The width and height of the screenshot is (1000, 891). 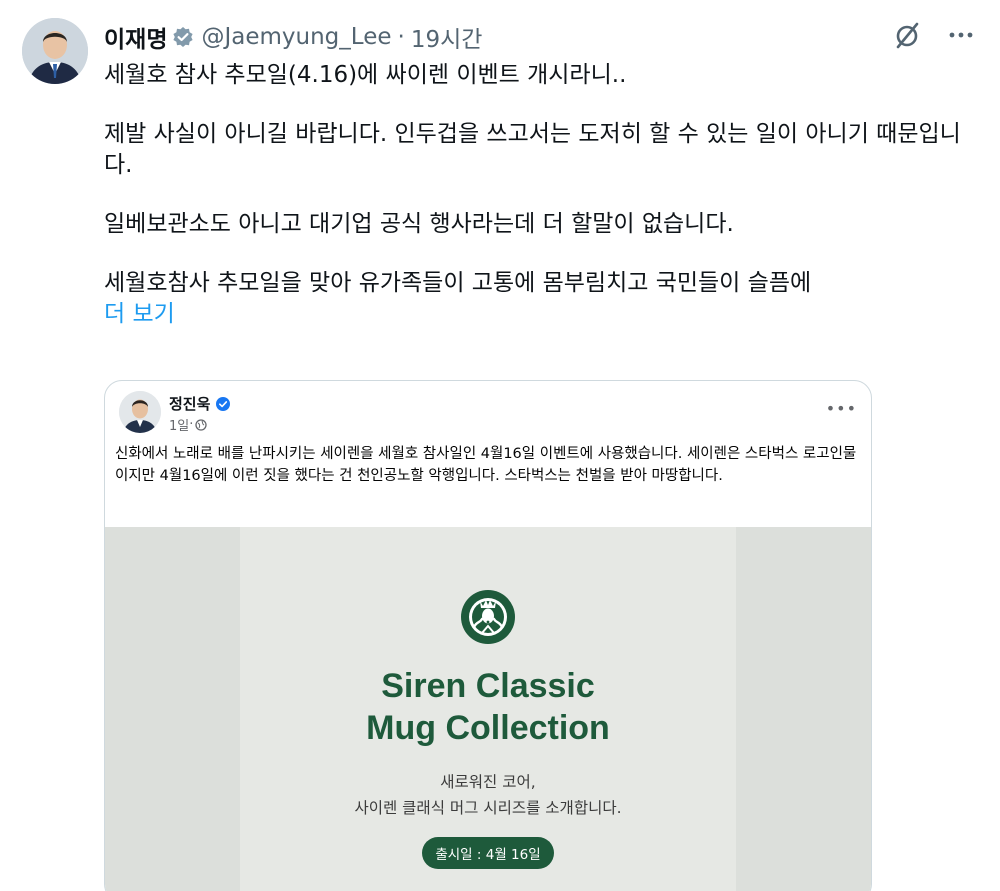 I want to click on tweet-header: 이재명 @Jaemyung_Lee · 19시간, so click(x=293, y=37).